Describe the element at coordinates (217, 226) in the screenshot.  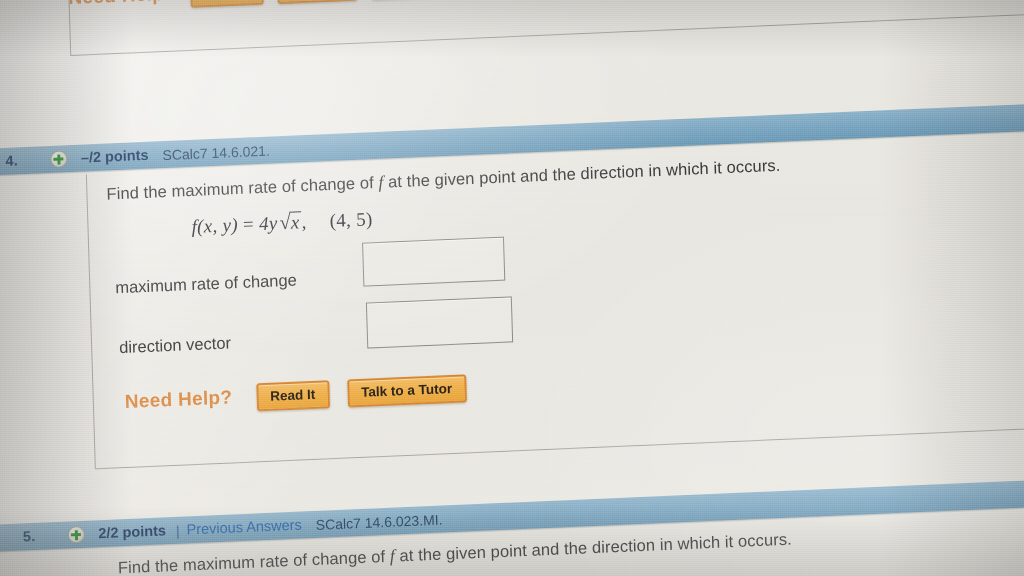
I see `formula-arguments: (x, y)` at that location.